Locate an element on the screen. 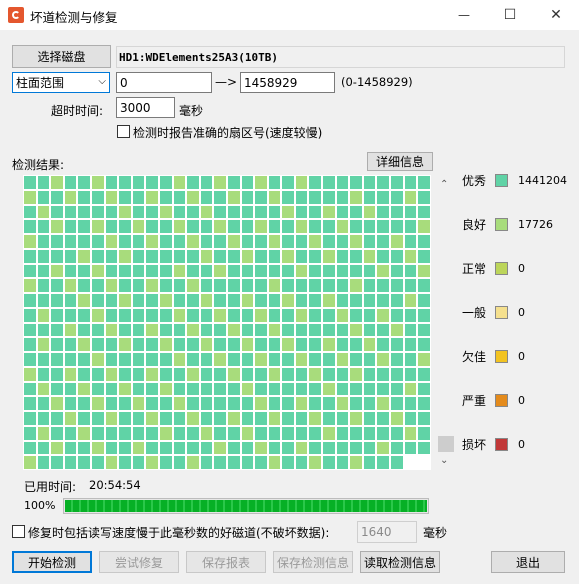  minimize-button: — is located at coordinates (464, 15).